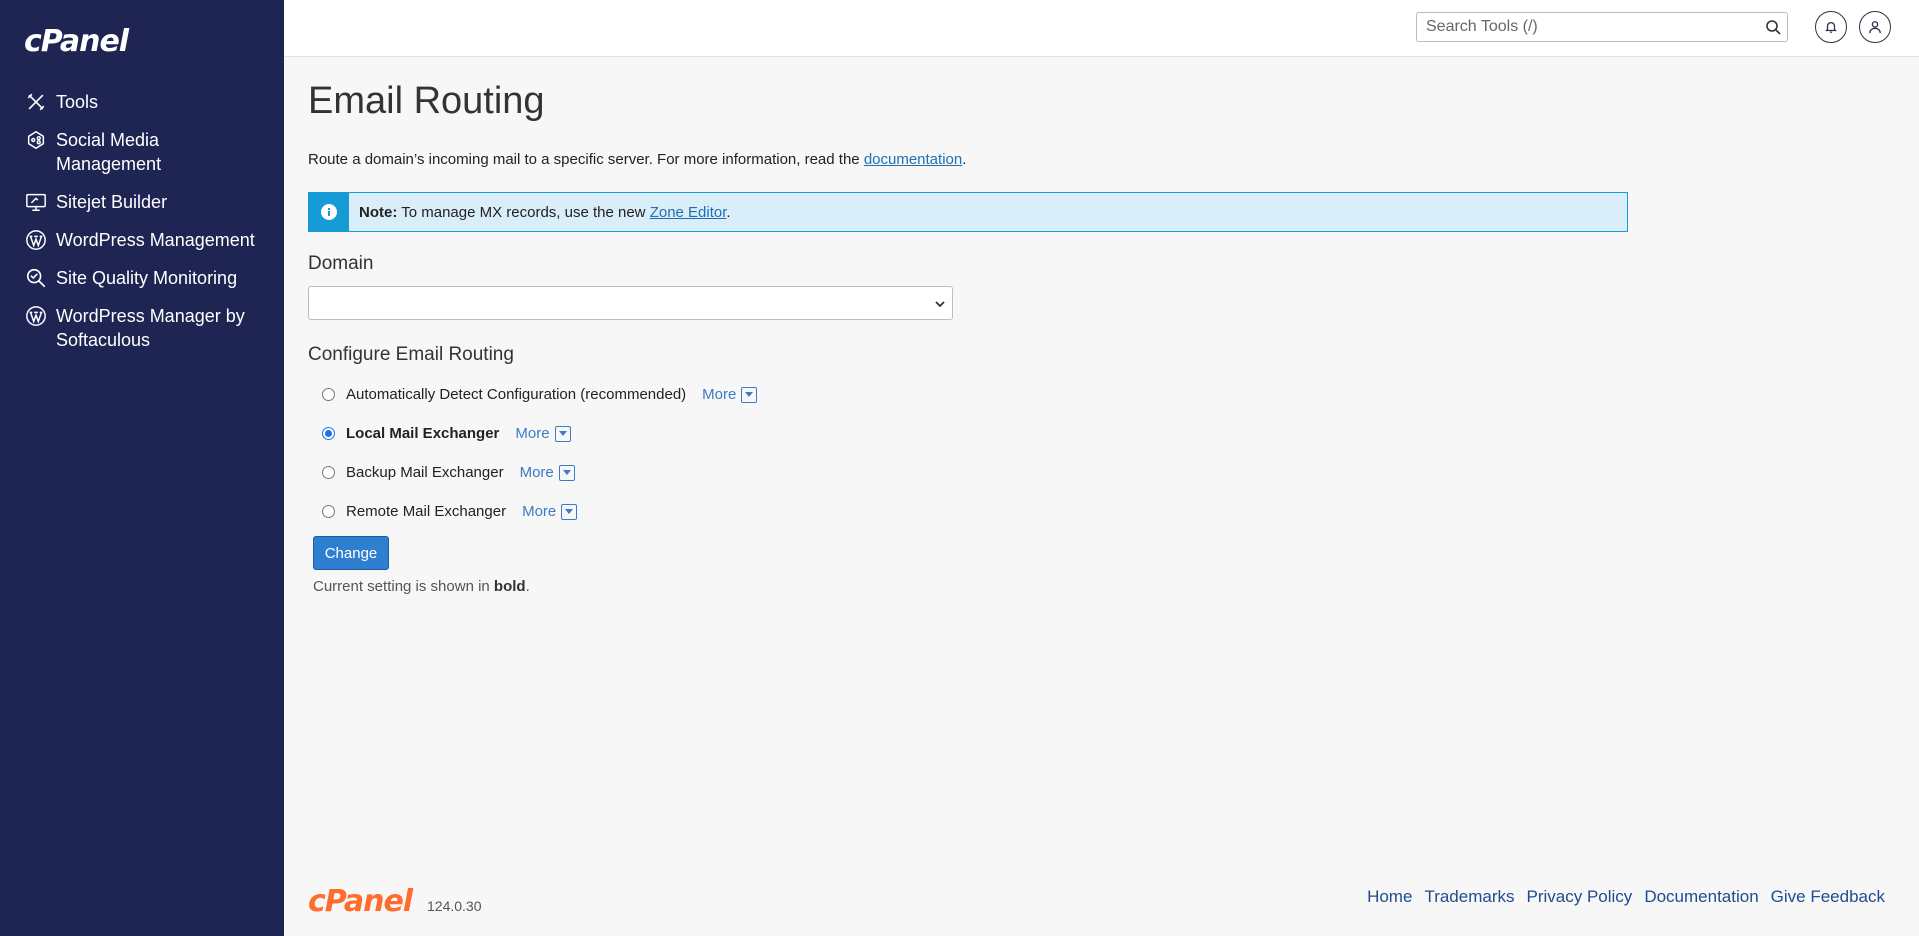 Image resolution: width=1919 pixels, height=936 pixels. I want to click on notifications-button, so click(1831, 27).